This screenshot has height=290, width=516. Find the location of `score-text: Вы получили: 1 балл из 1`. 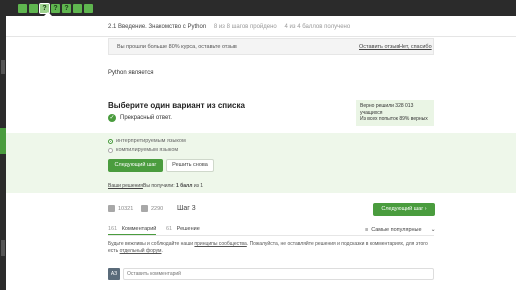

score-text: Вы получили: 1 балл из 1 is located at coordinates (173, 186).